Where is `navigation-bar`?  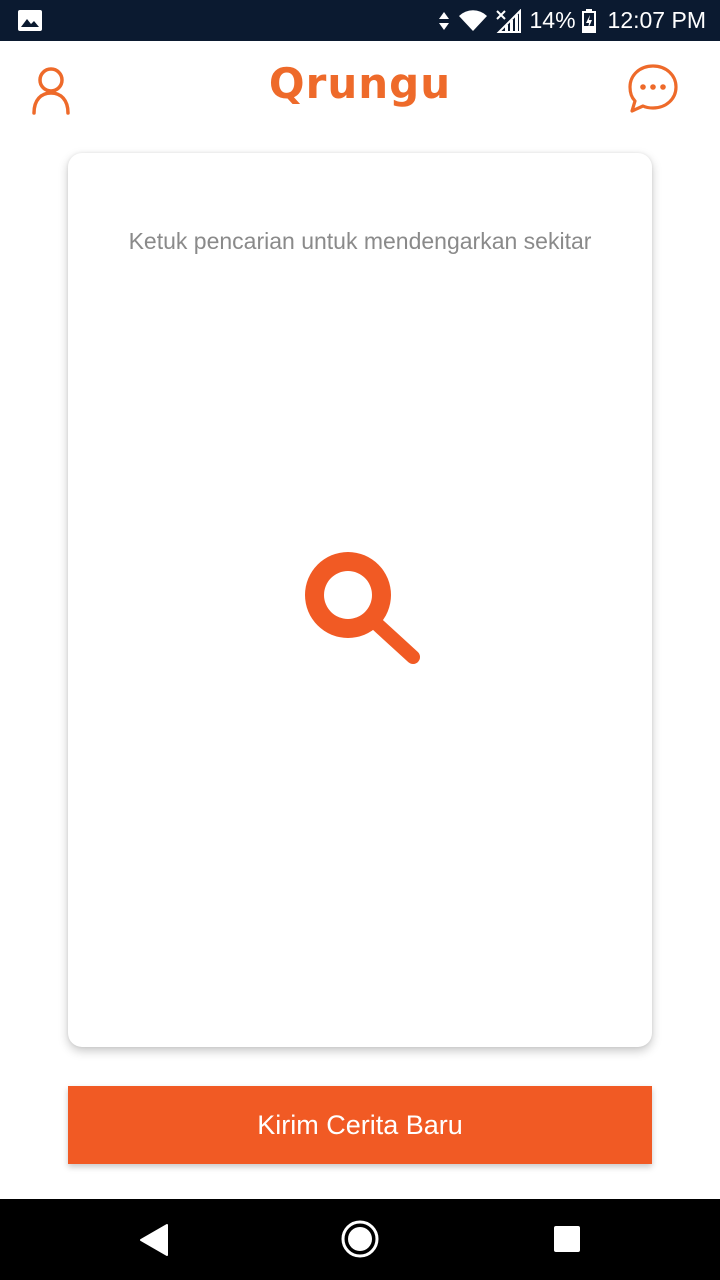 navigation-bar is located at coordinates (360, 1239).